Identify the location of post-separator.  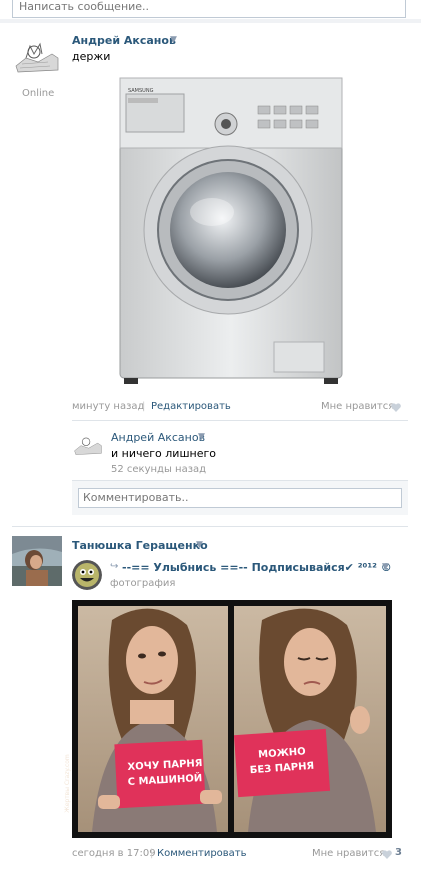
(210, 526).